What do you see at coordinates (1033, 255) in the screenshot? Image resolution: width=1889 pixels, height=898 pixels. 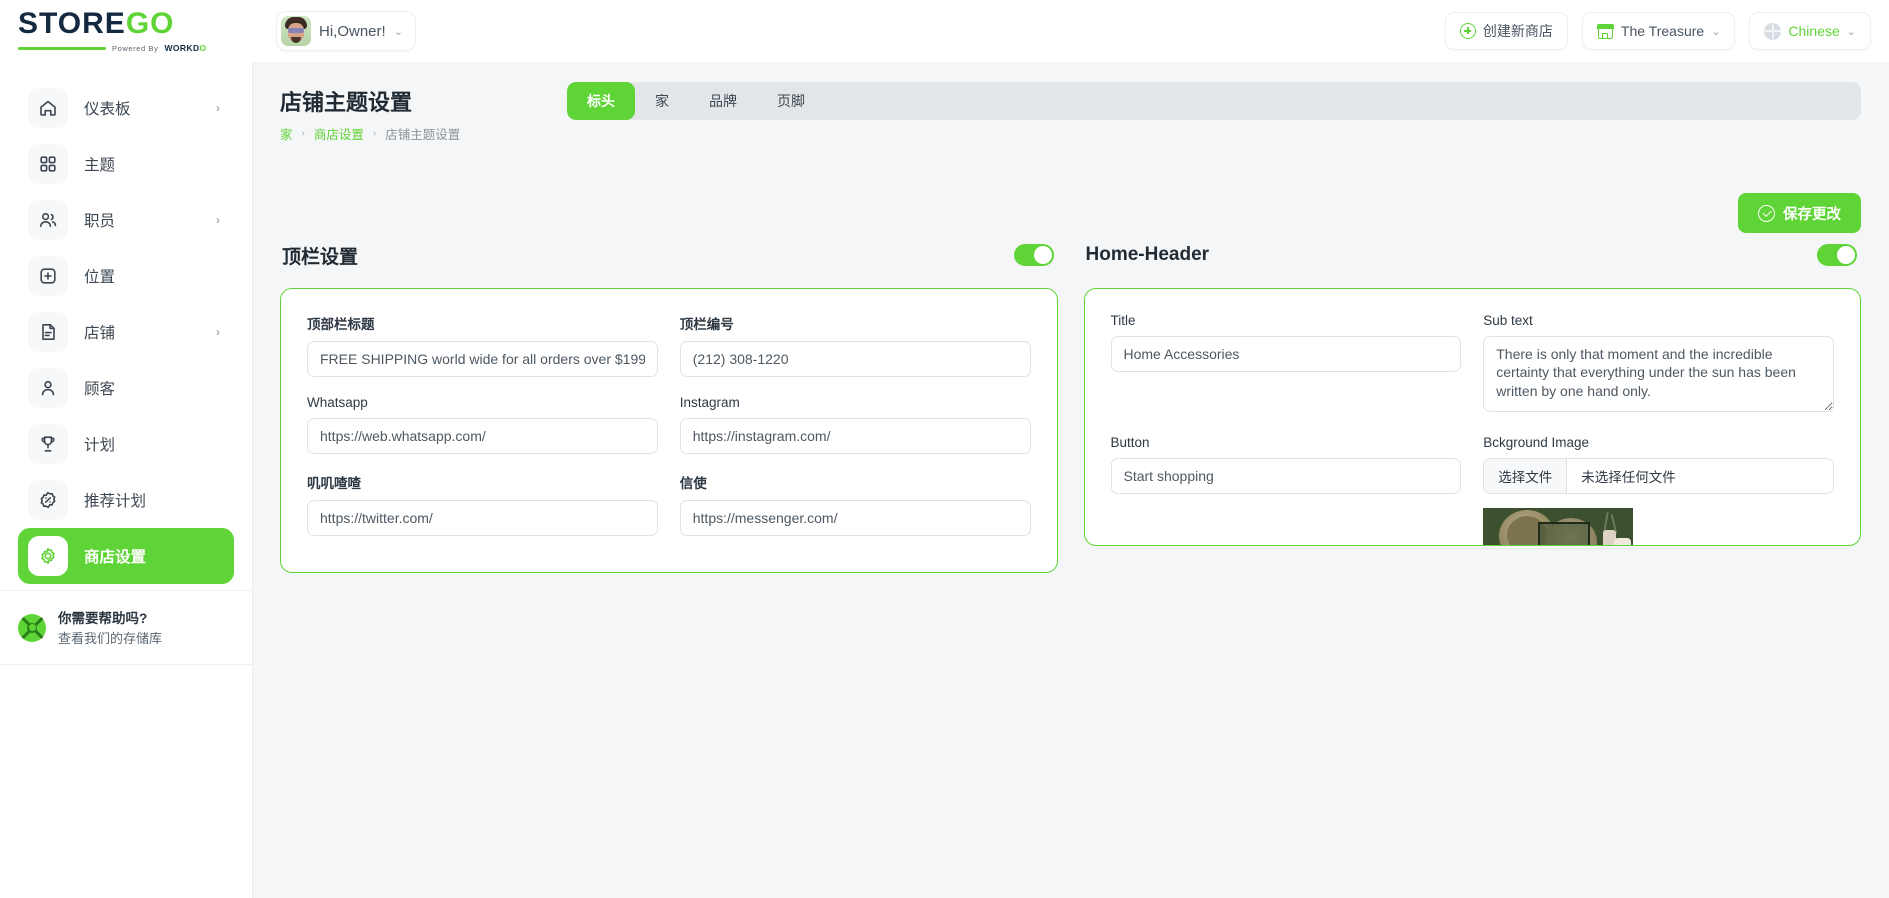 I see `topbar-settings-toggle` at bounding box center [1033, 255].